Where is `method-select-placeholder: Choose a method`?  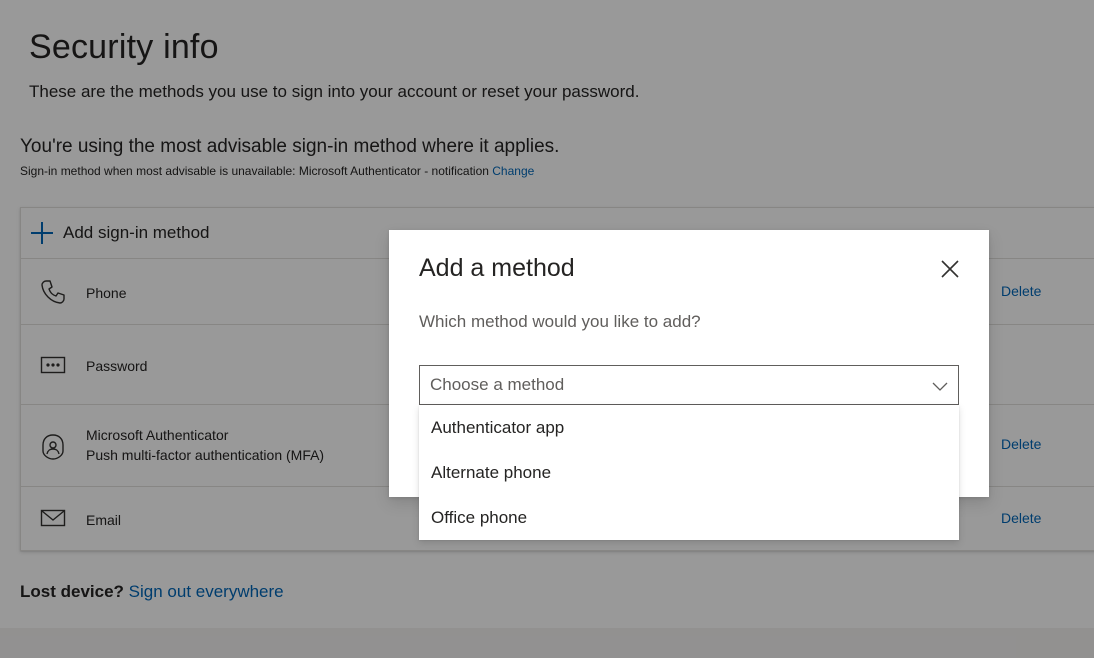 method-select-placeholder: Choose a method is located at coordinates (497, 384).